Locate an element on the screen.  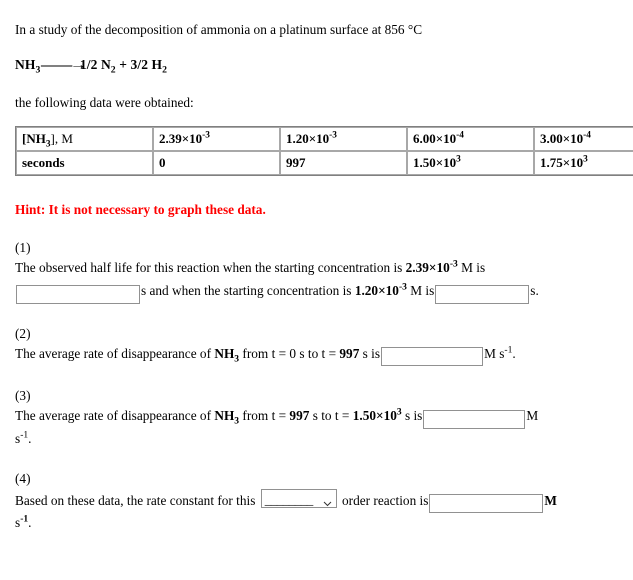
question-2-unit-tail: . is located at coordinates (514, 353).